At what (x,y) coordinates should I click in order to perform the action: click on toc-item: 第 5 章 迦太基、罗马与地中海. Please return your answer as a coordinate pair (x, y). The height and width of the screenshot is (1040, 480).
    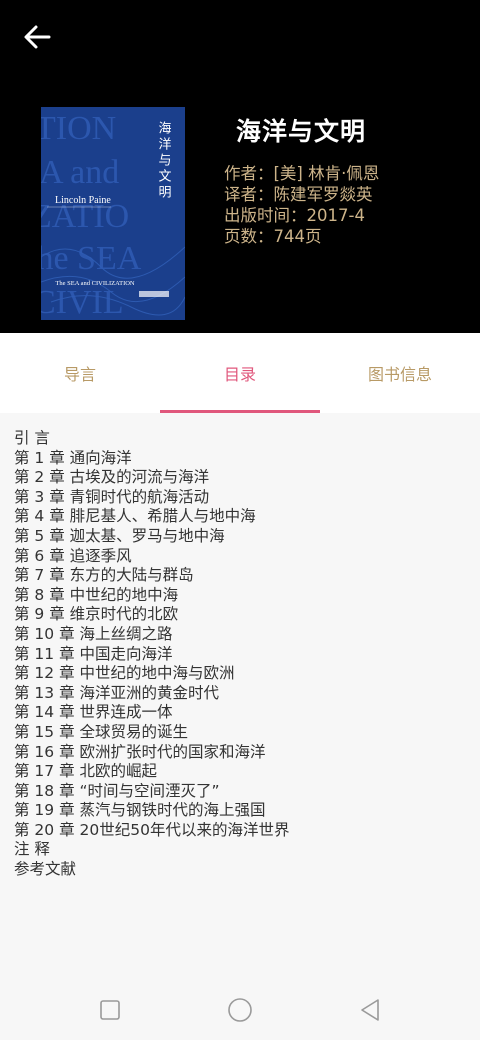
    Looking at the image, I should click on (151, 537).